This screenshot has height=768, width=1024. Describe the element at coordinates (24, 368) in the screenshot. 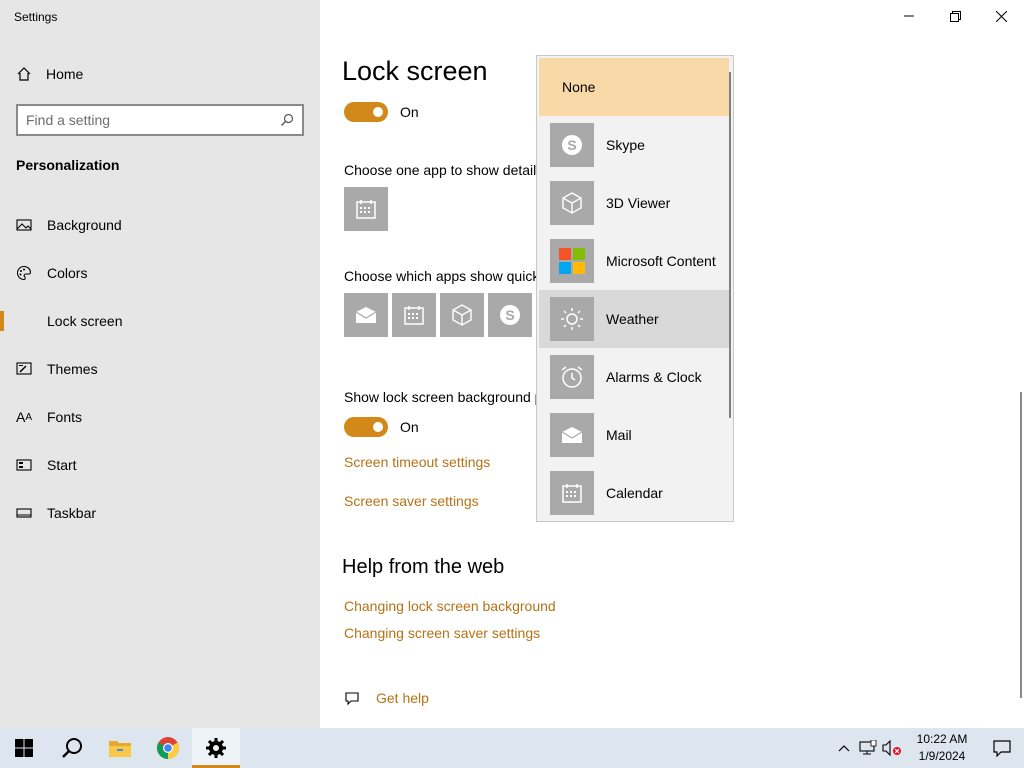

I see `themes-icon` at that location.